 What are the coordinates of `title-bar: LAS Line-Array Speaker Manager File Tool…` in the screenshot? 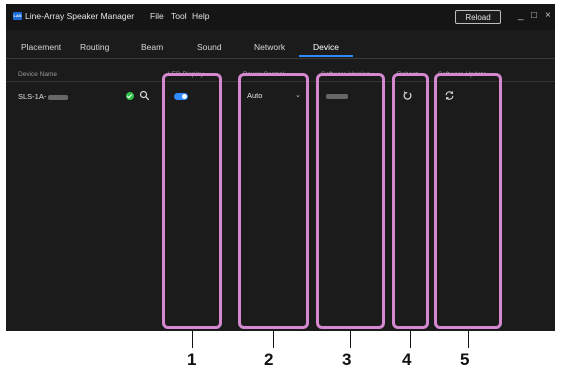 It's located at (280, 17).